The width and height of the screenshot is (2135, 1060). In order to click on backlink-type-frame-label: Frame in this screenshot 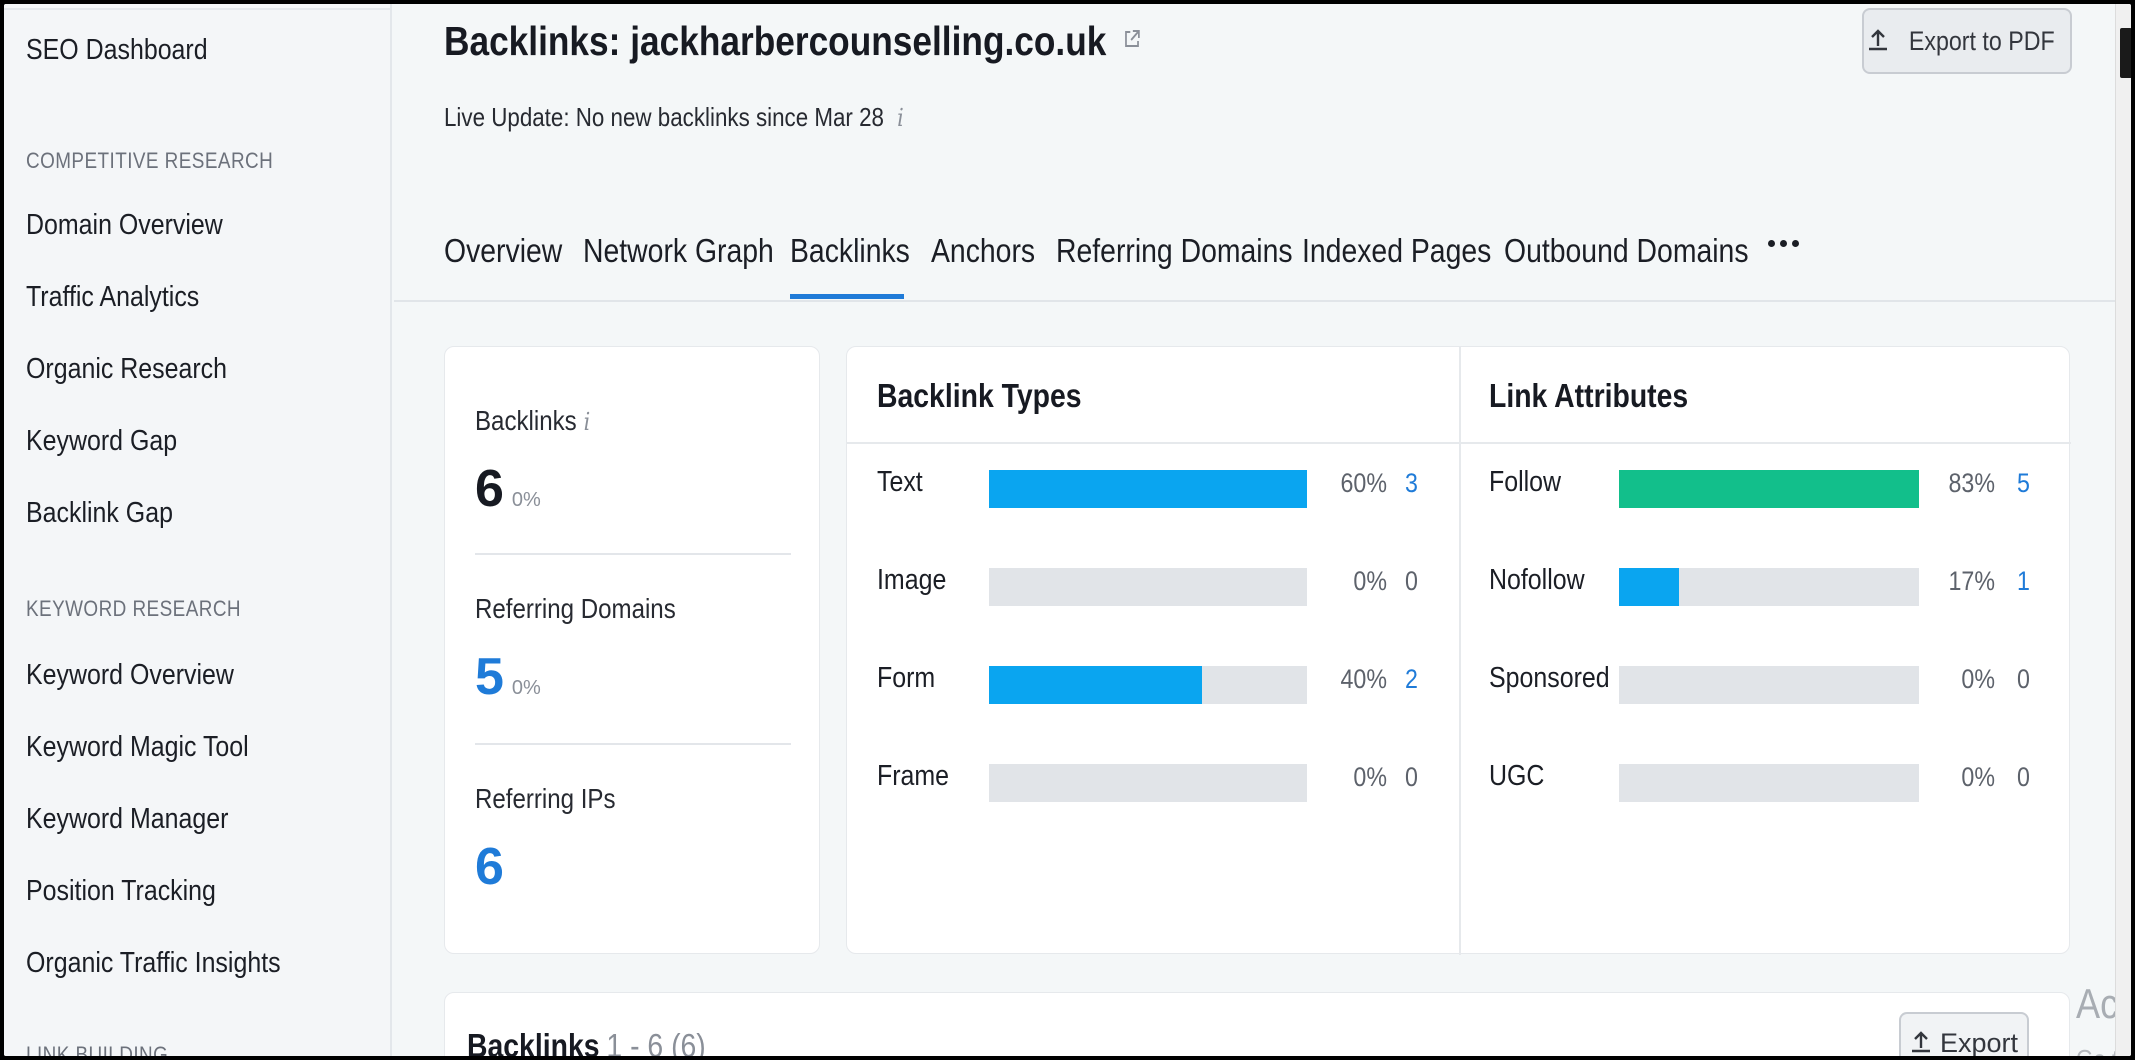, I will do `click(913, 776)`.